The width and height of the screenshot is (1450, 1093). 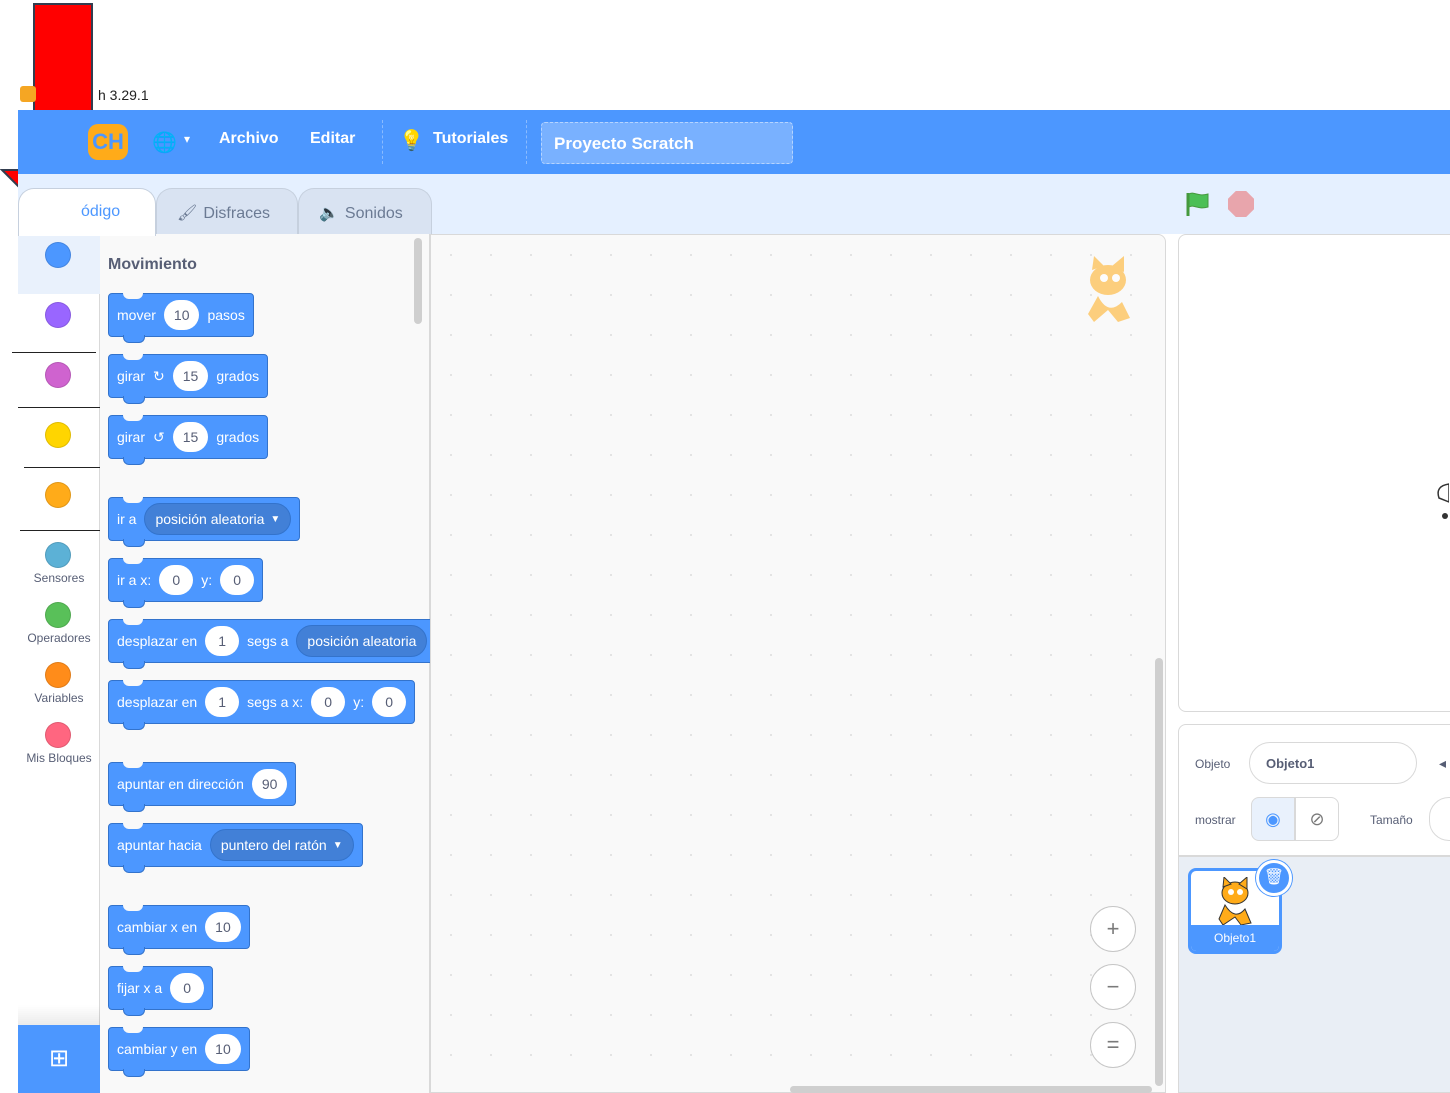 I want to click on cat-sprite-icon, so click(x=1235, y=901).